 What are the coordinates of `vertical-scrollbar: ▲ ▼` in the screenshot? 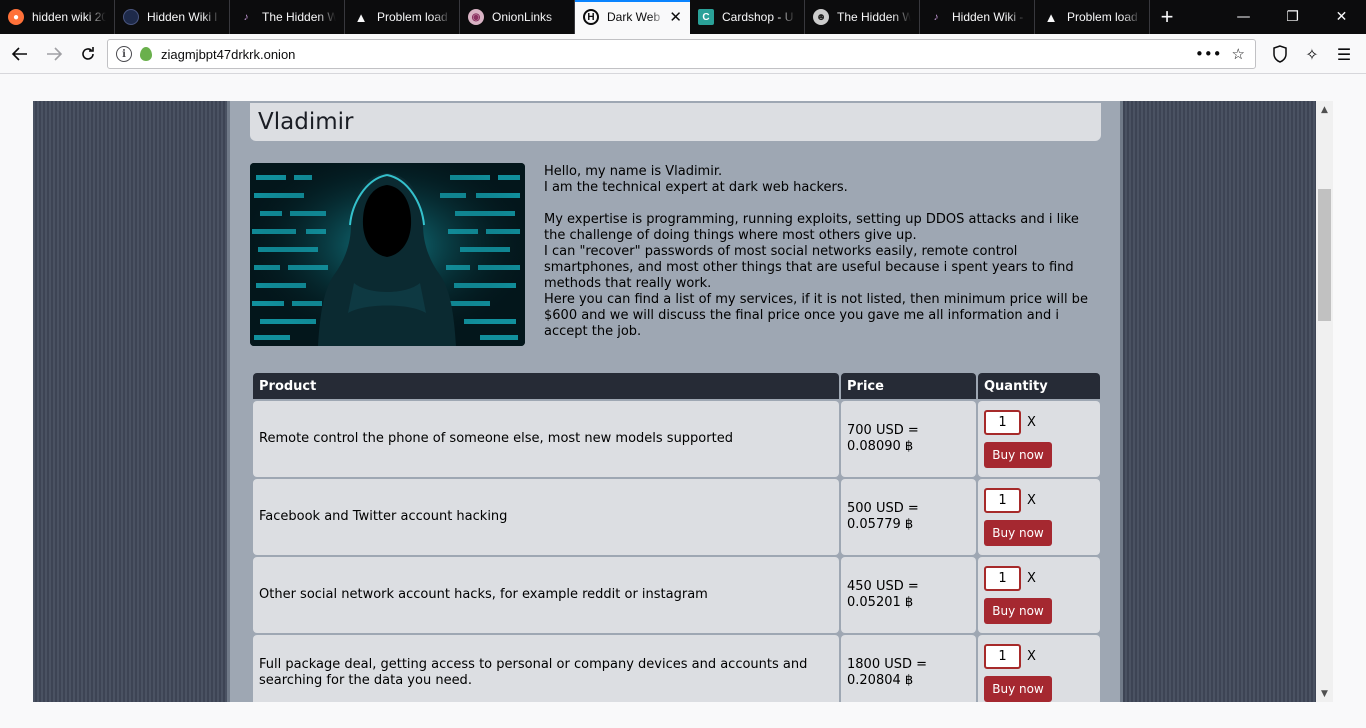 It's located at (1324, 401).